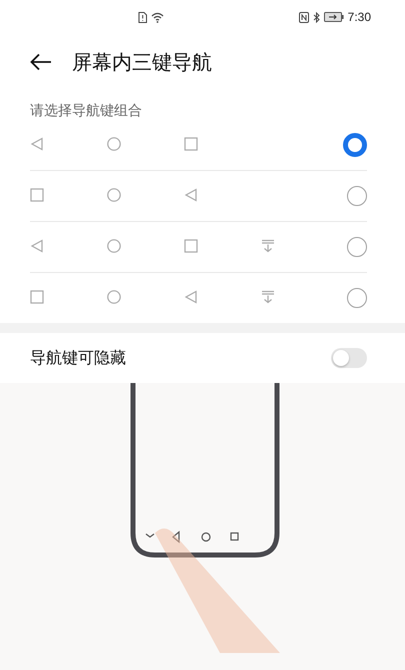  Describe the element at coordinates (157, 17) in the screenshot. I see `wifi-icon` at that location.